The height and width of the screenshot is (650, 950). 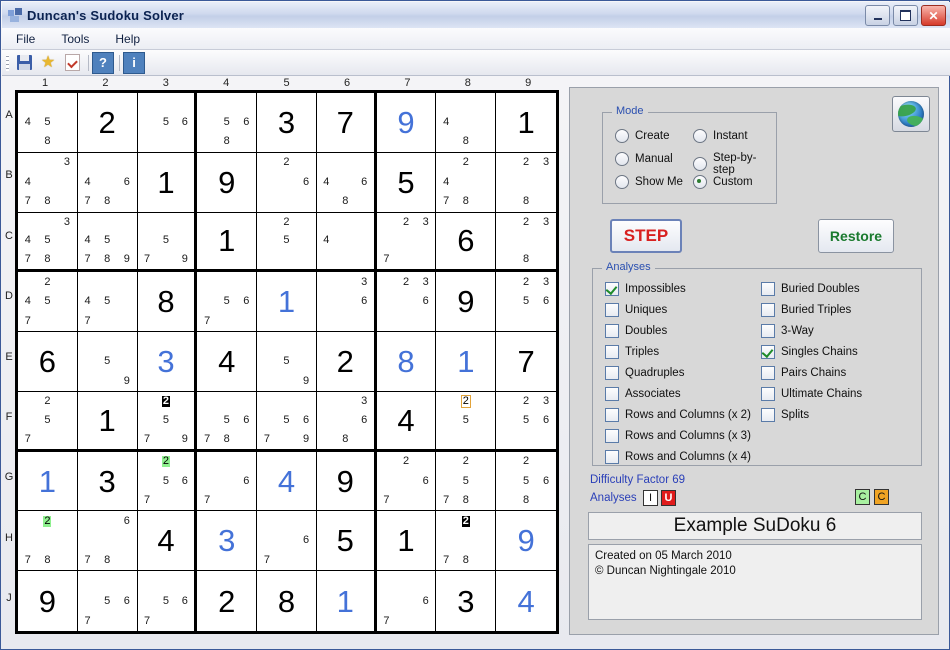 I want to click on maximize-button, so click(x=905, y=15).